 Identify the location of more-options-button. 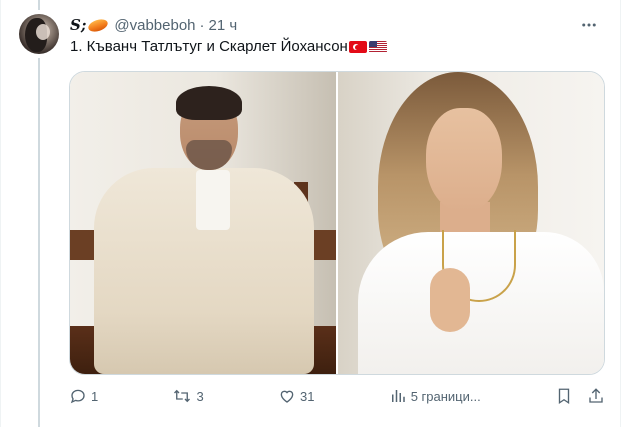
(589, 25).